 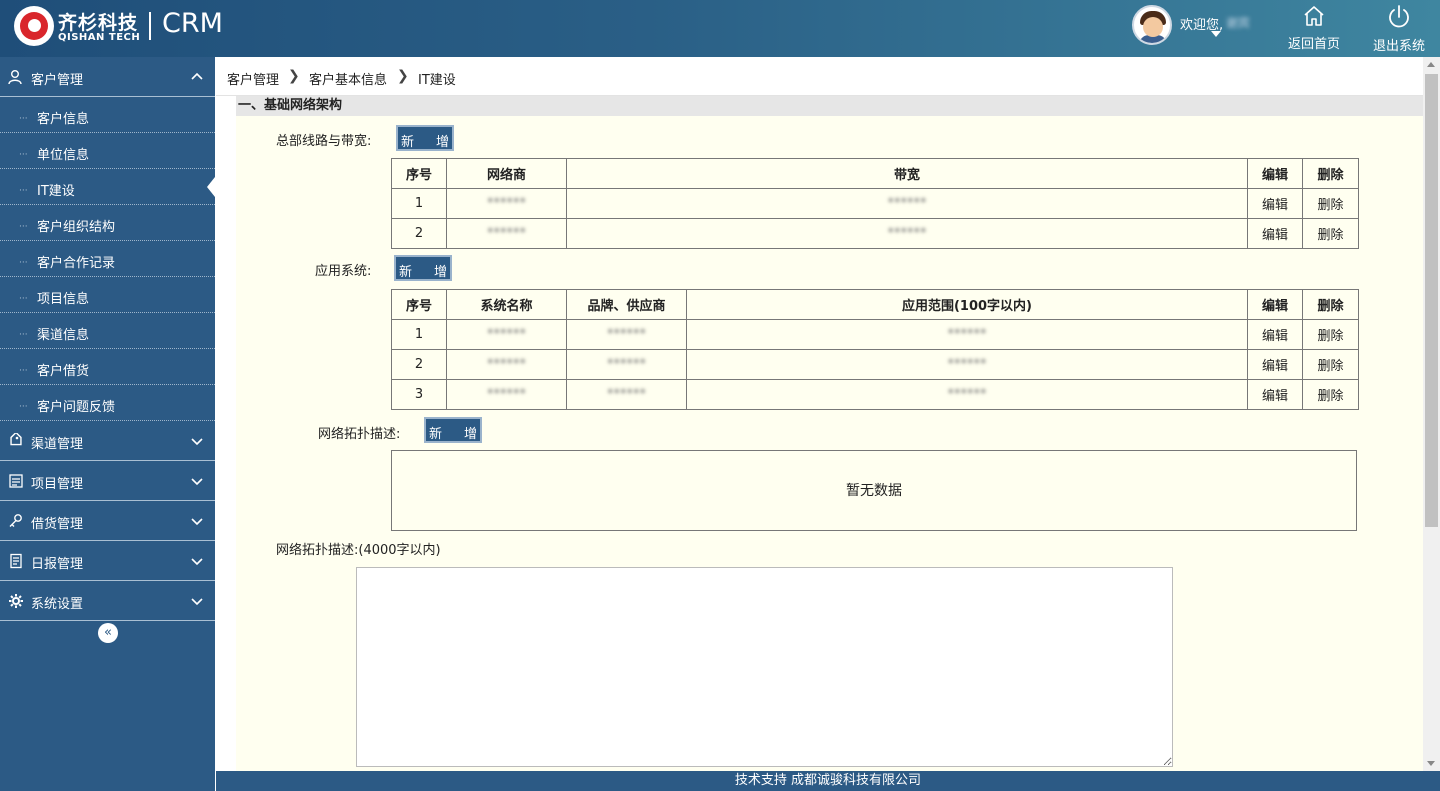 I want to click on sidebar-item-channel-info: ··· 渠道信息, so click(x=107, y=331).